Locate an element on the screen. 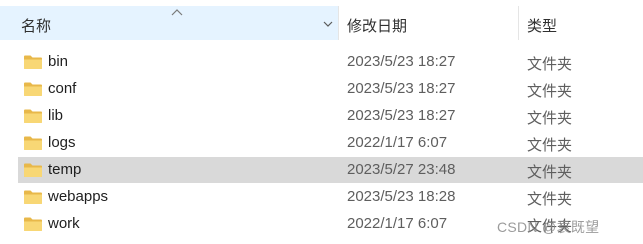 This screenshot has width=643, height=244. column-header-name: 名称 is located at coordinates (169, 23).